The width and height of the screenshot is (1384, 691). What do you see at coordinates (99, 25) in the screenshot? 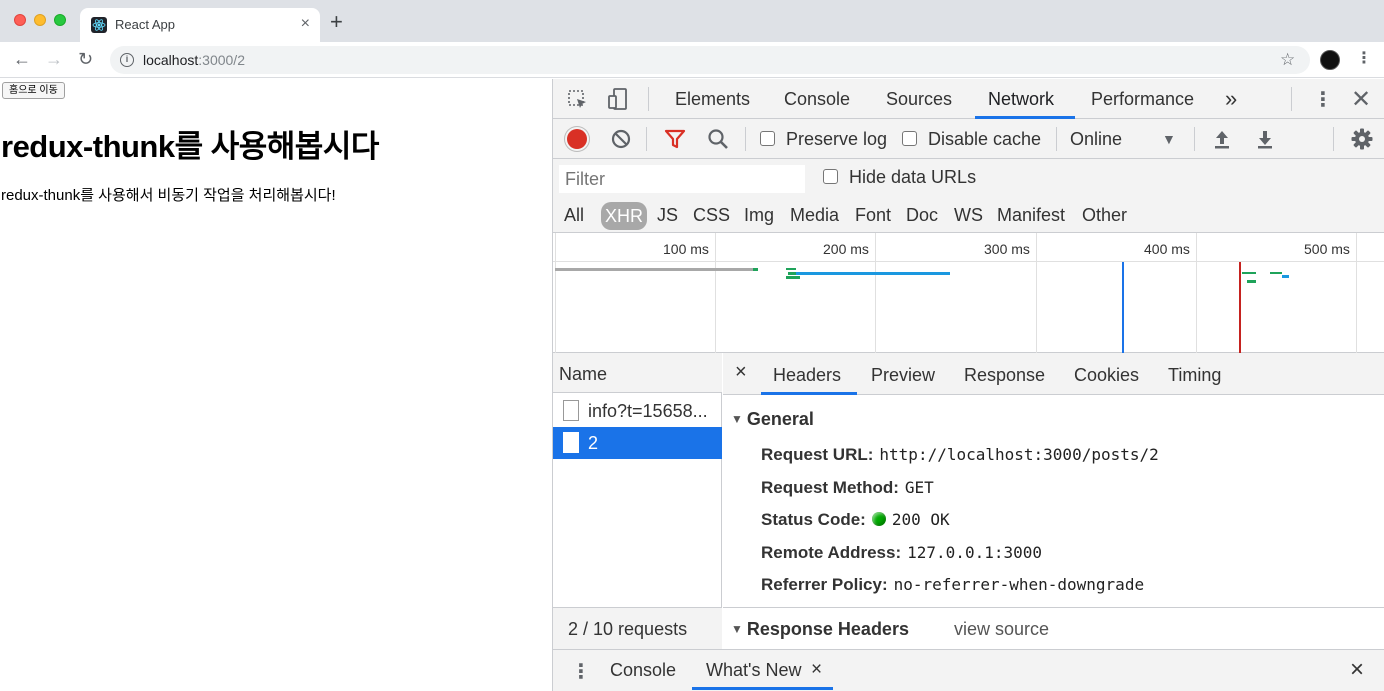
I see `react-logo-icon` at bounding box center [99, 25].